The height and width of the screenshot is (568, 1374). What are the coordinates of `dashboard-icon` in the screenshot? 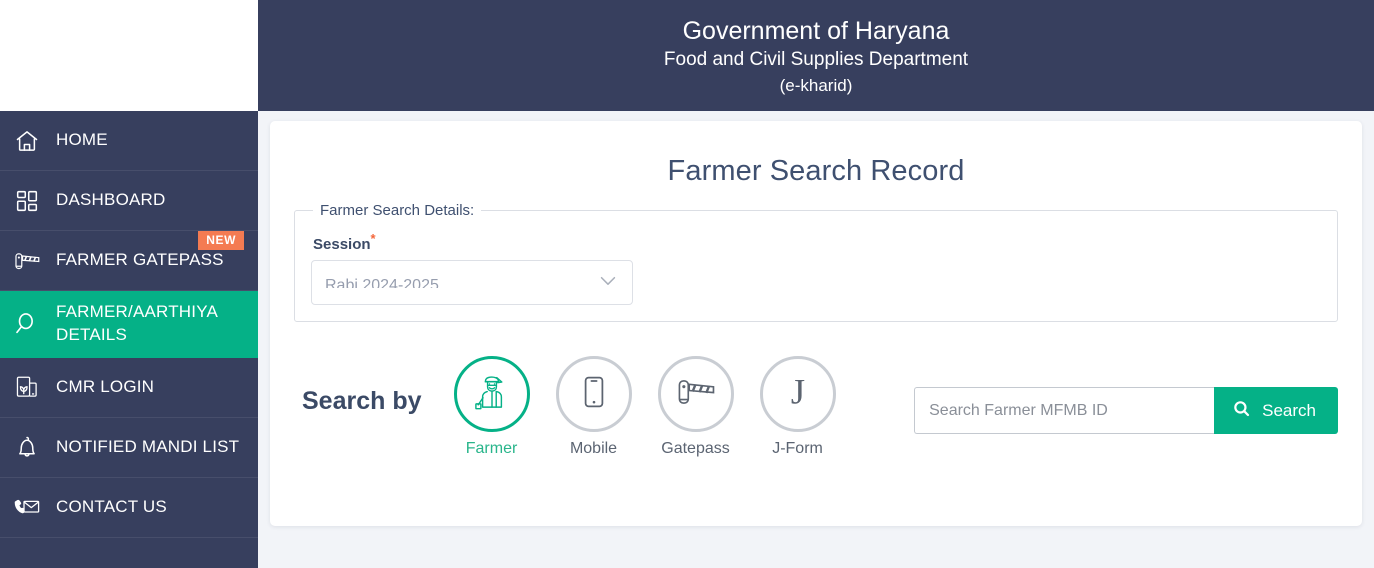 It's located at (27, 201).